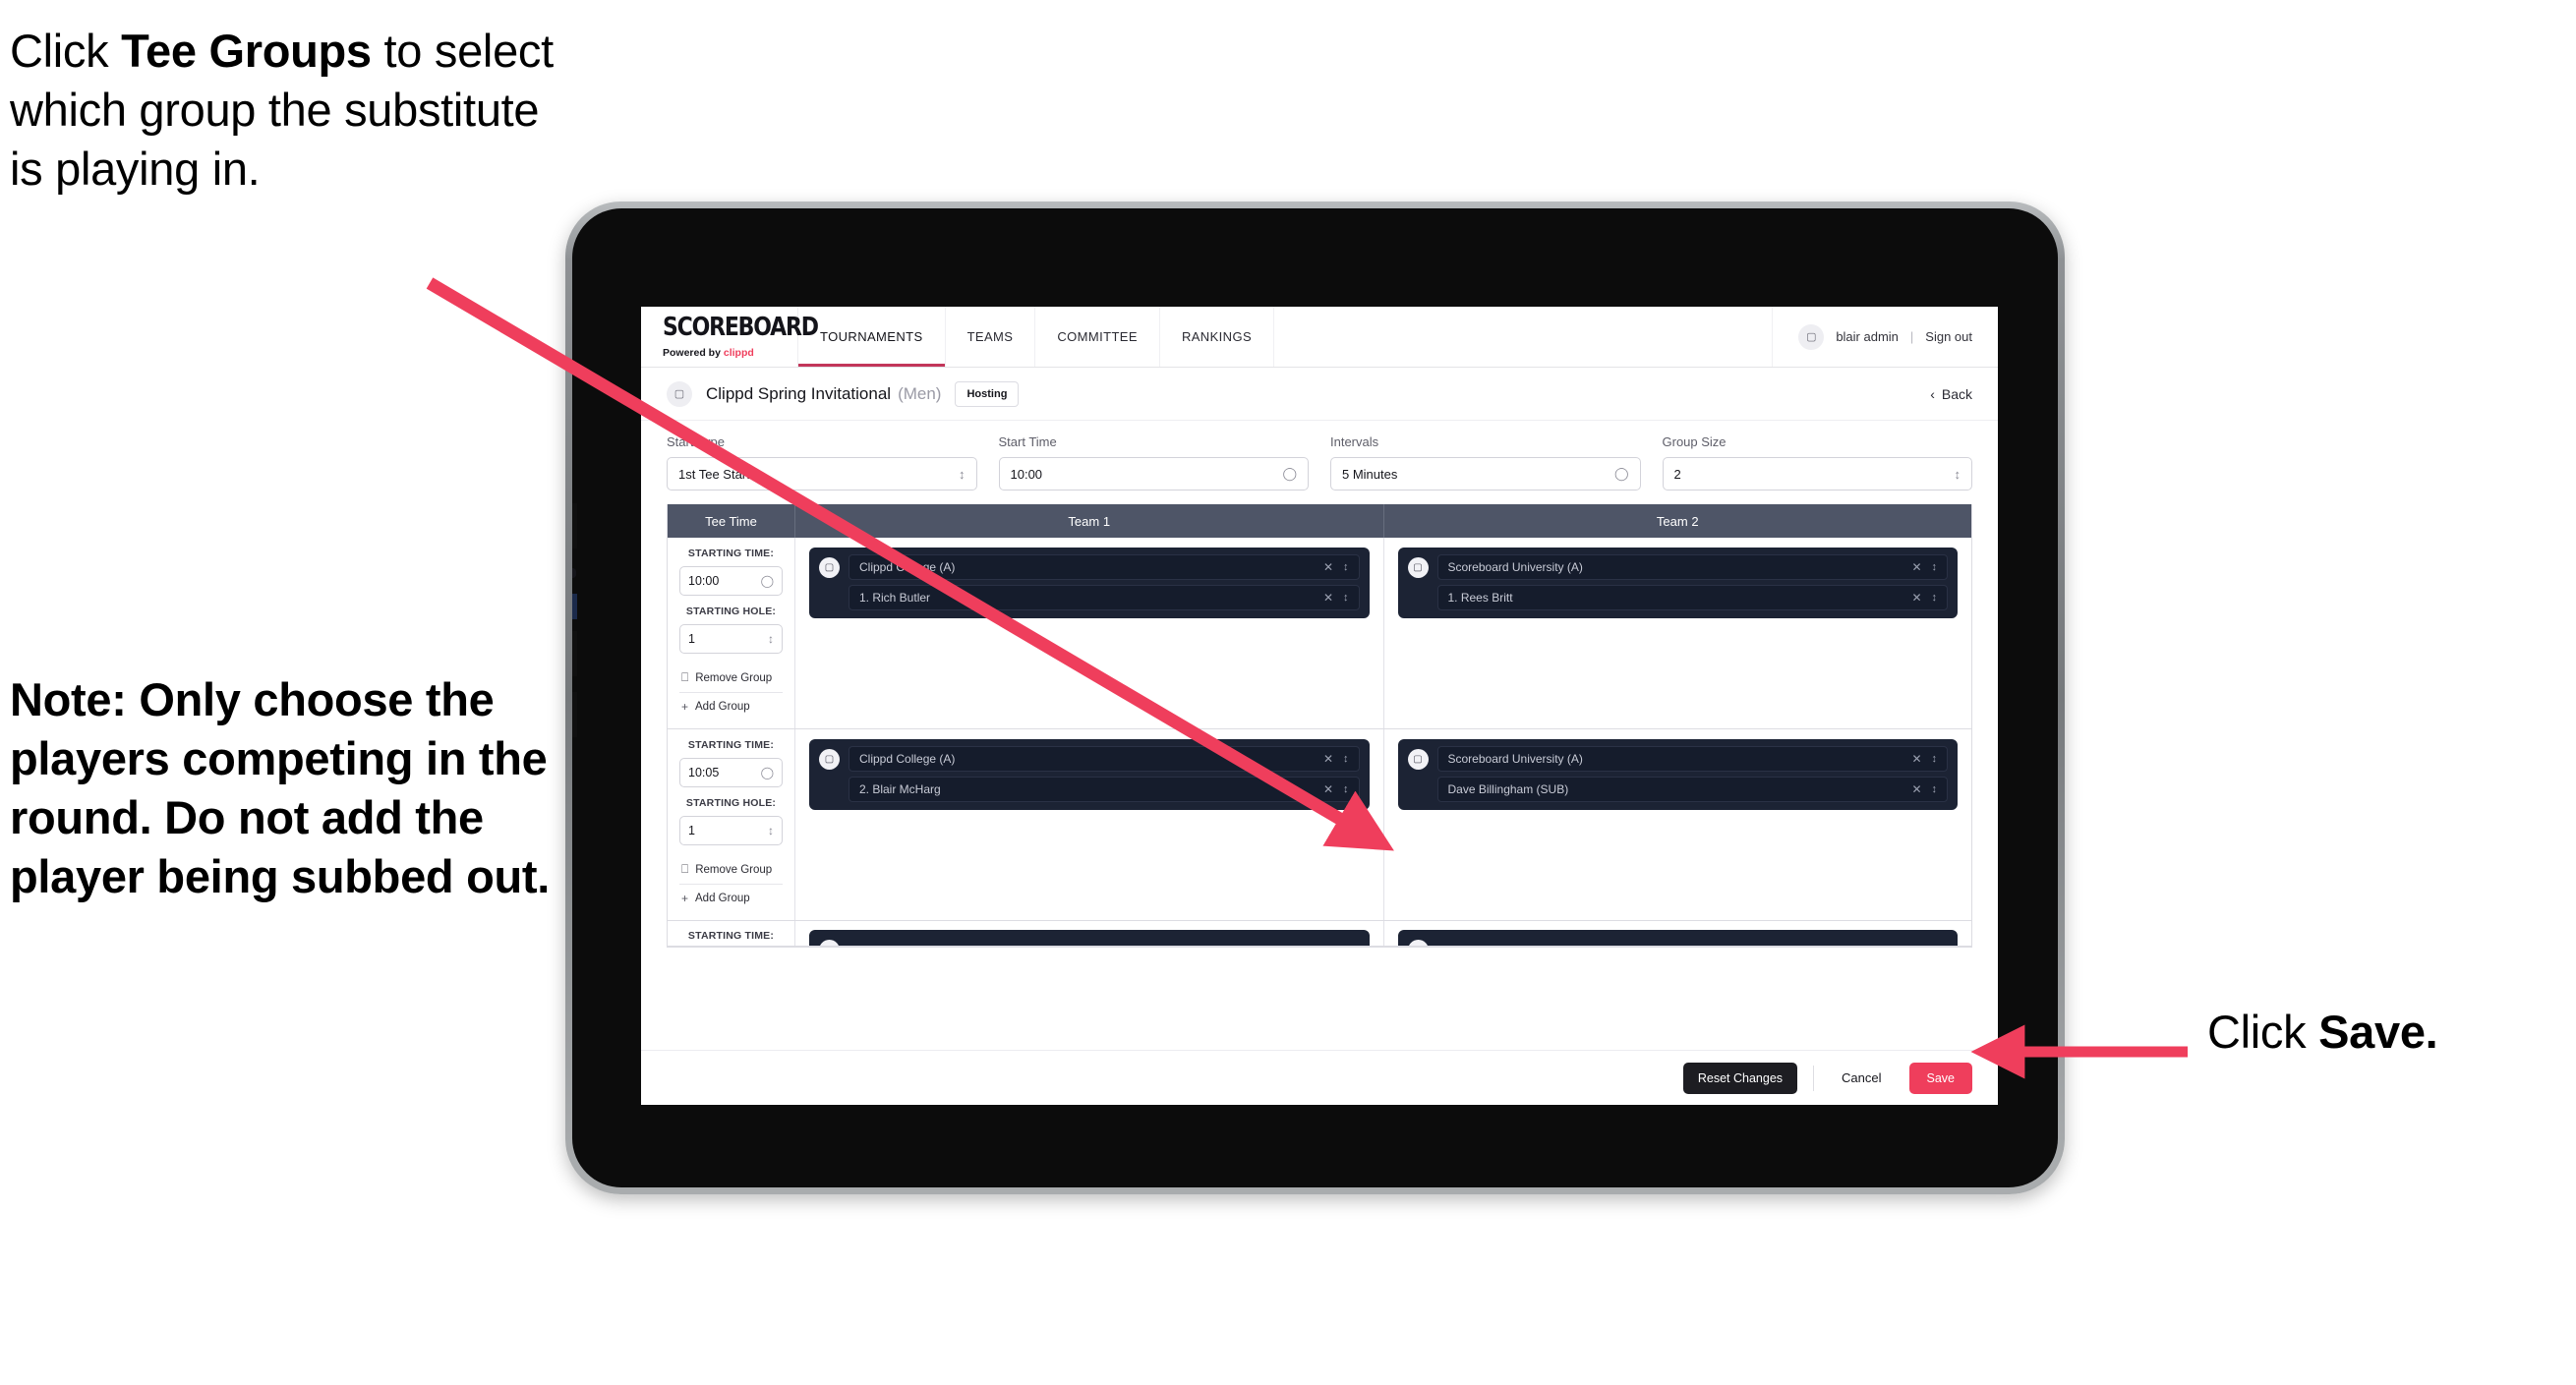  Describe the element at coordinates (574, 714) in the screenshot. I see `power-button` at that location.